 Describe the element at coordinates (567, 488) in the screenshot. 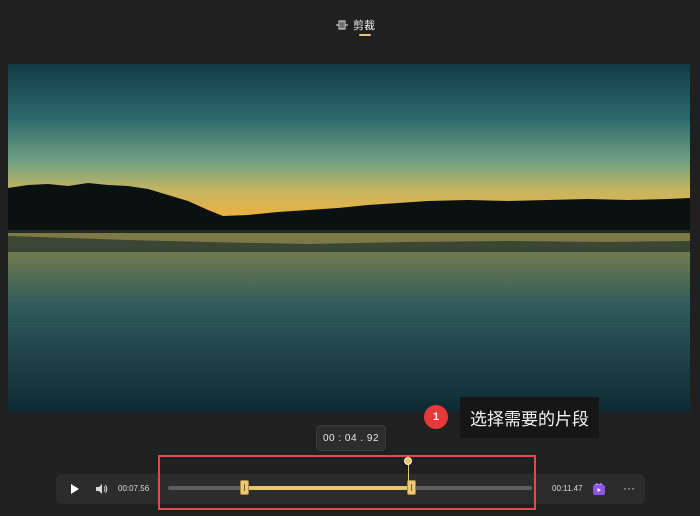

I see `end-time: 00:11.47` at that location.